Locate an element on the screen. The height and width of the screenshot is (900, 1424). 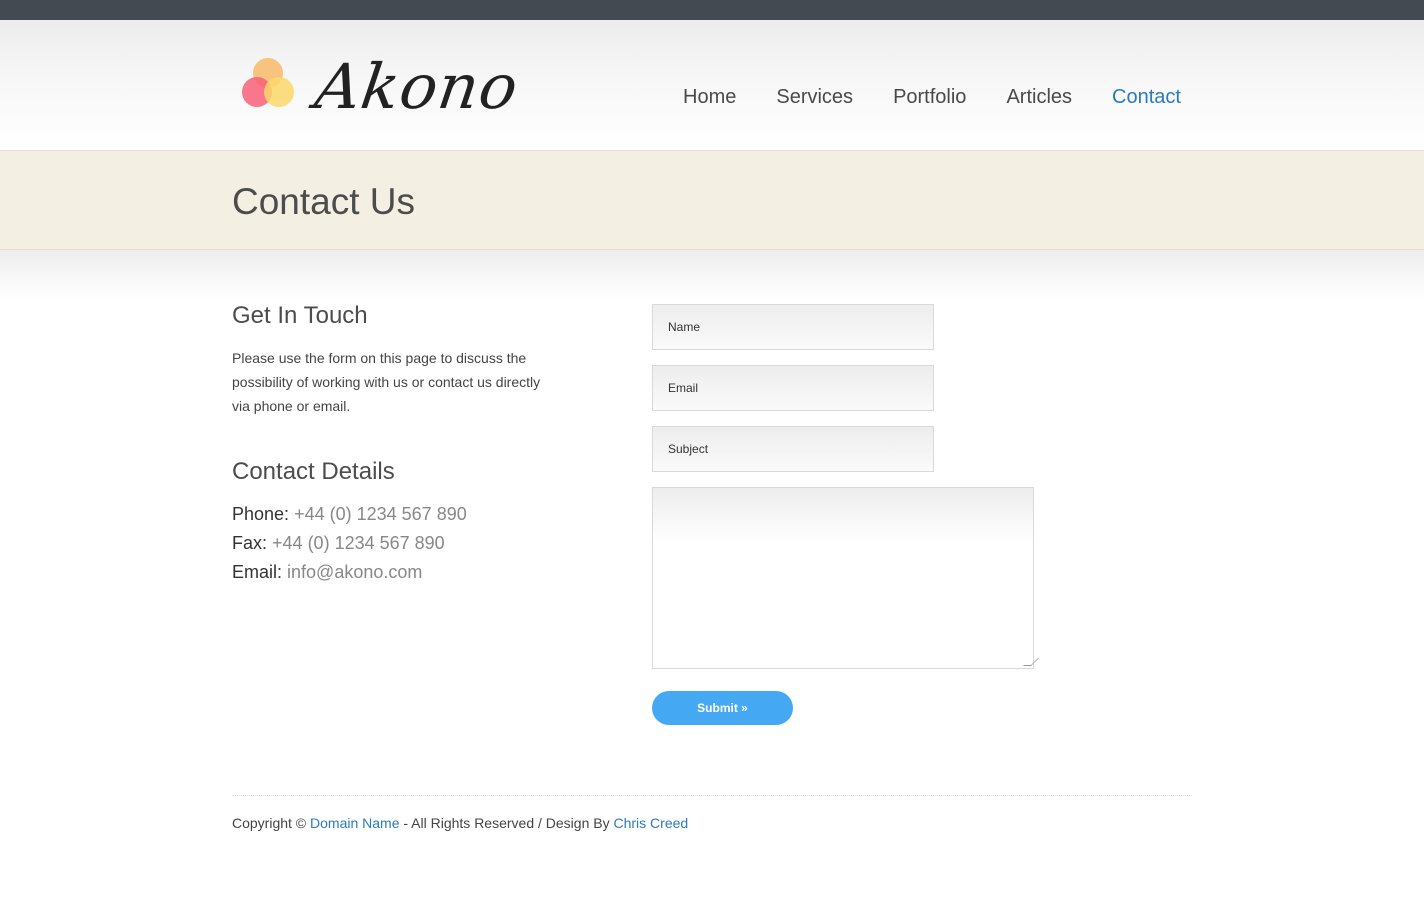
fax-label: Fax: is located at coordinates (250, 543).